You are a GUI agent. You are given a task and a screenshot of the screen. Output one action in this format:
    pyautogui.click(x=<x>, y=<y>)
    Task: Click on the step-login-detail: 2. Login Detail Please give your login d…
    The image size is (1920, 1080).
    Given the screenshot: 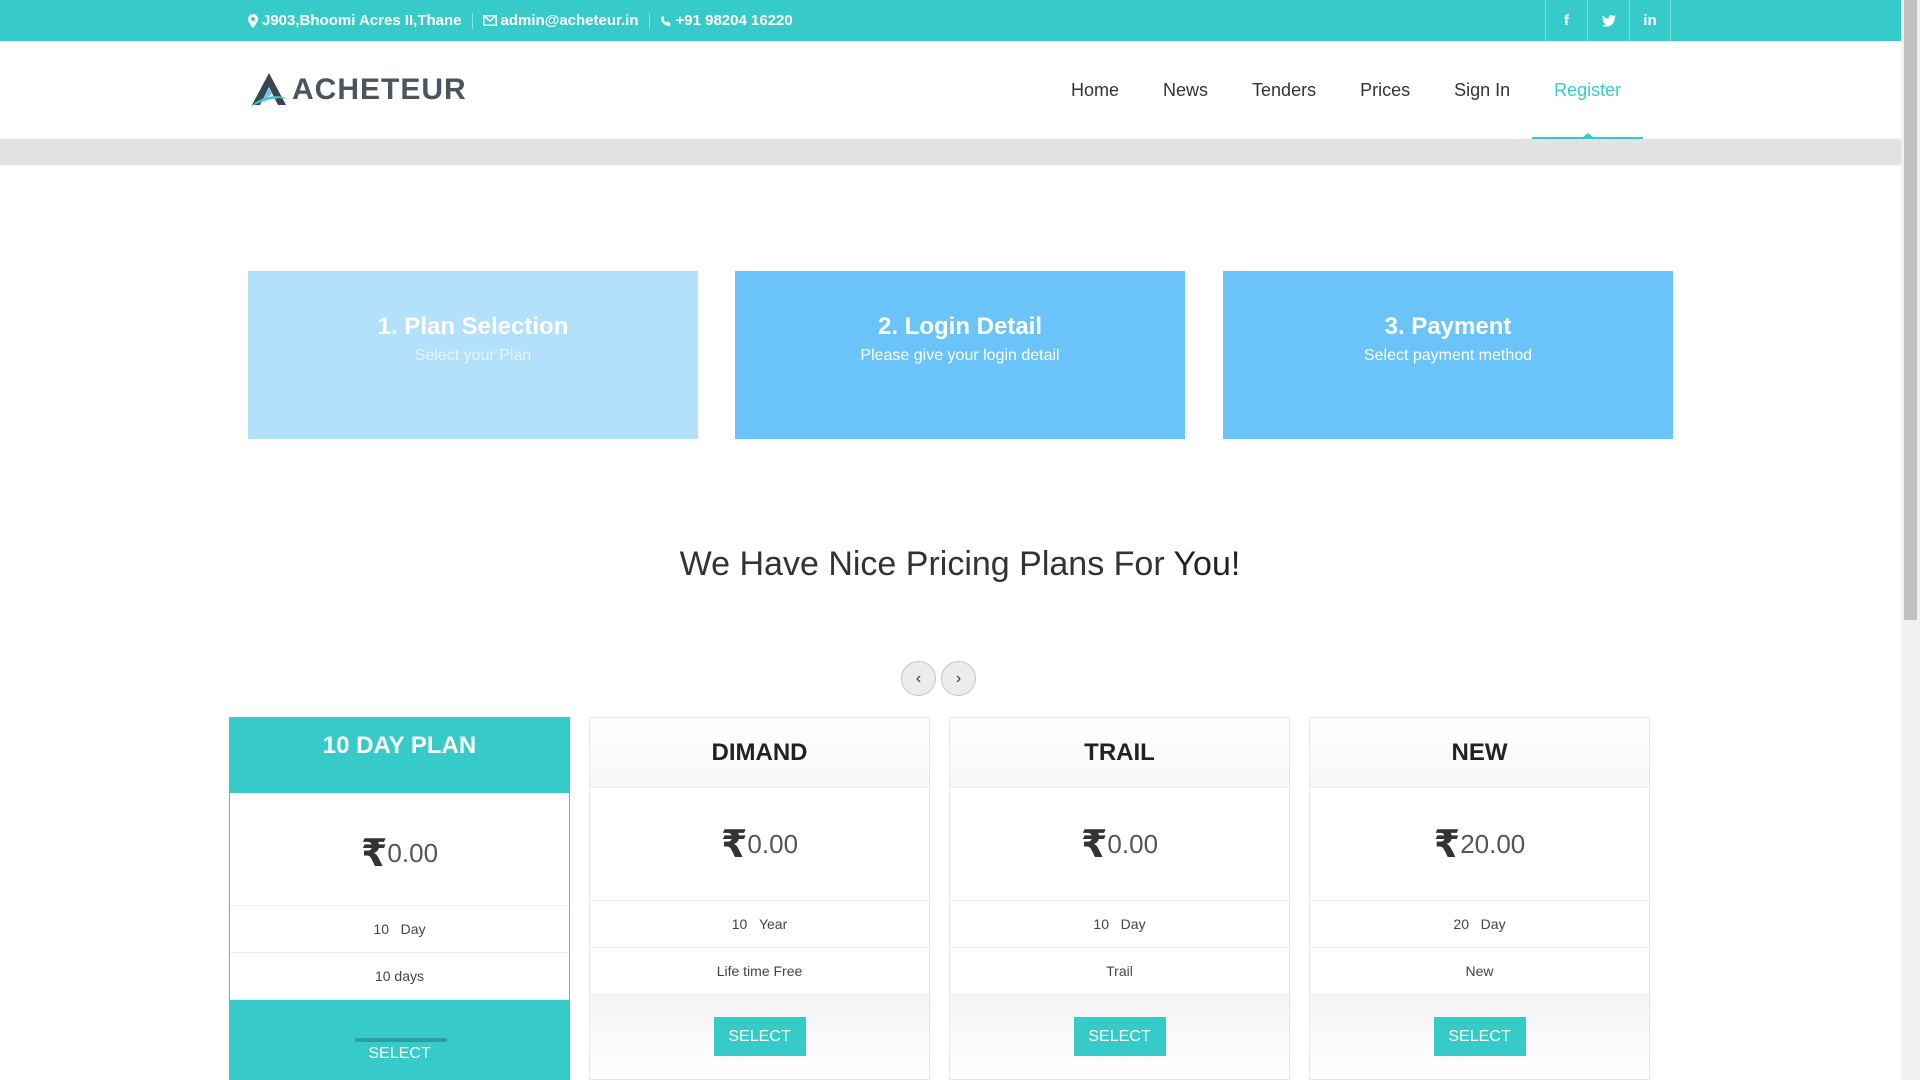 What is the action you would take?
    pyautogui.click(x=960, y=355)
    